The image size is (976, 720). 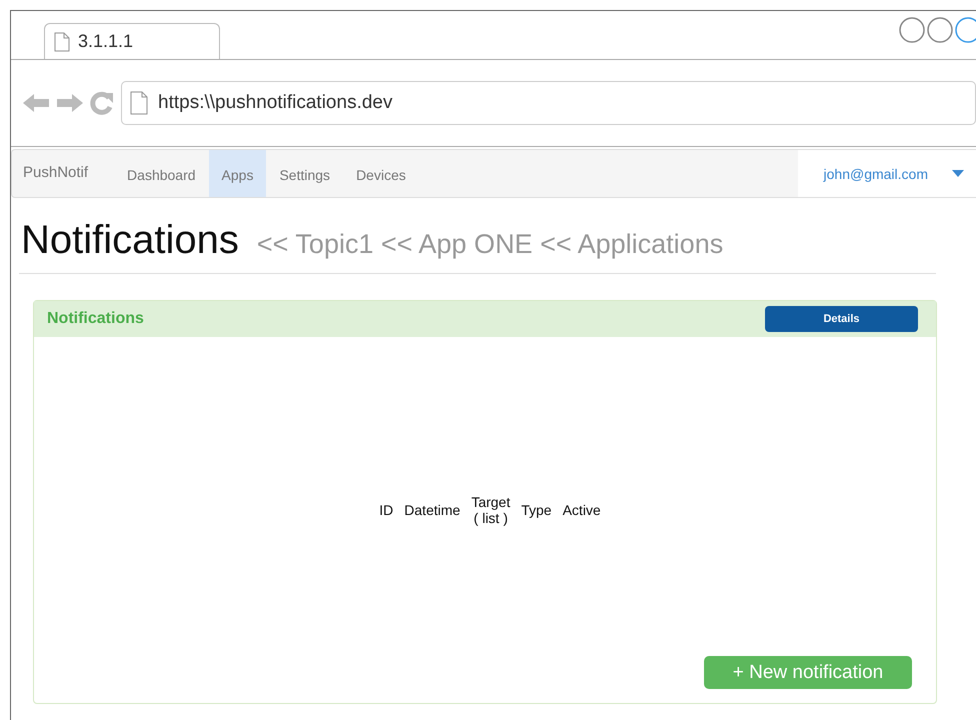 I want to click on address-field: https:\\pushnotifications.dev, so click(x=548, y=103).